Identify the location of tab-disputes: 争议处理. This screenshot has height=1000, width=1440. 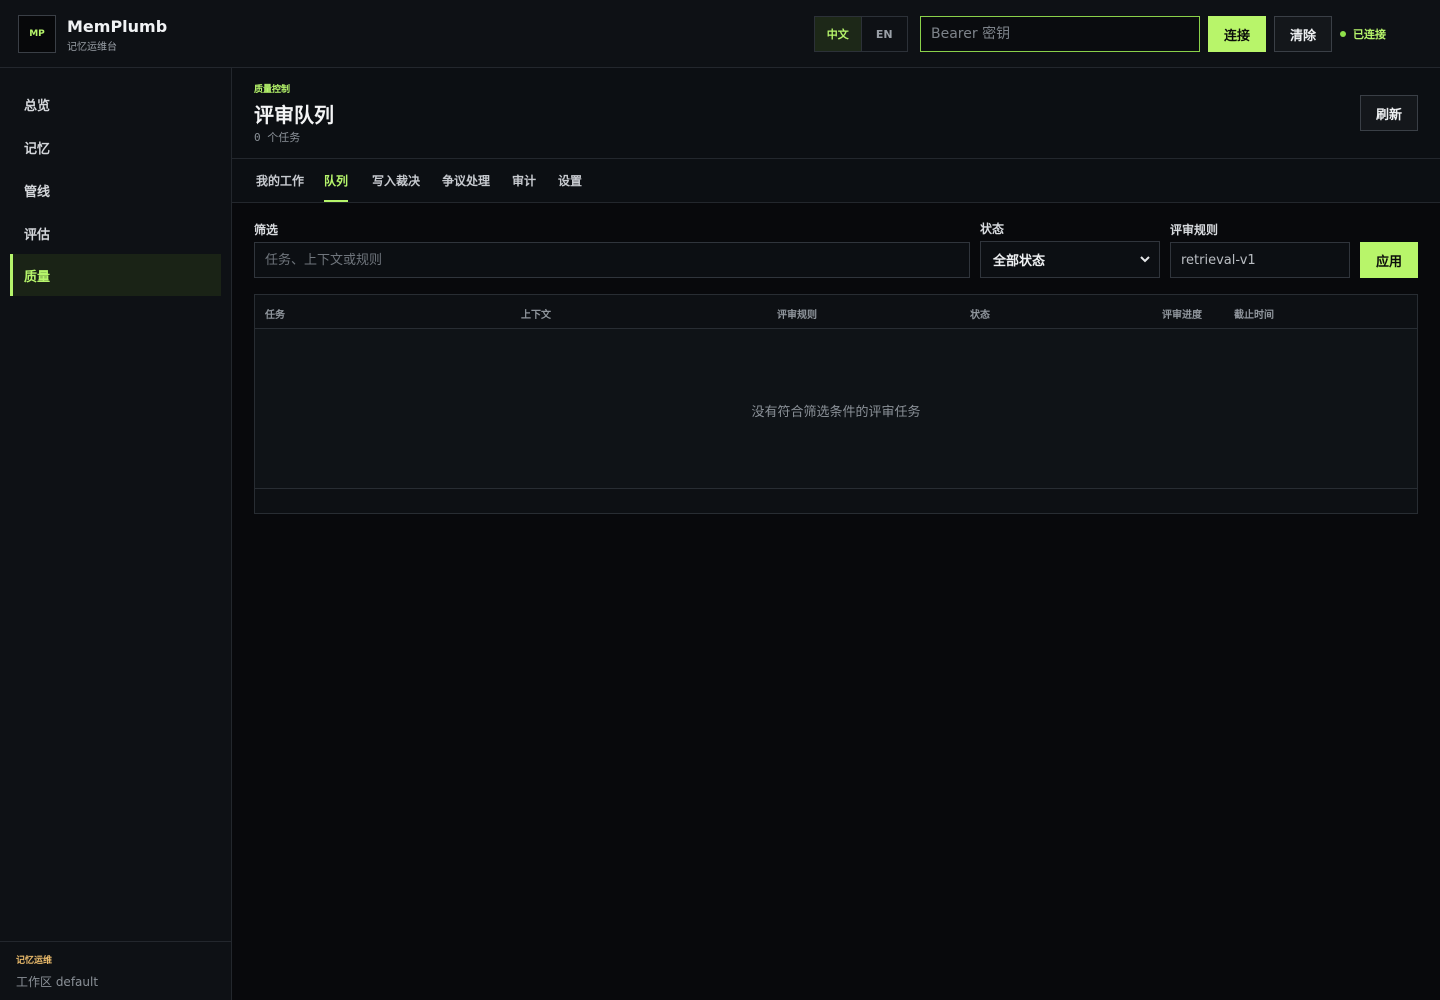
(466, 180).